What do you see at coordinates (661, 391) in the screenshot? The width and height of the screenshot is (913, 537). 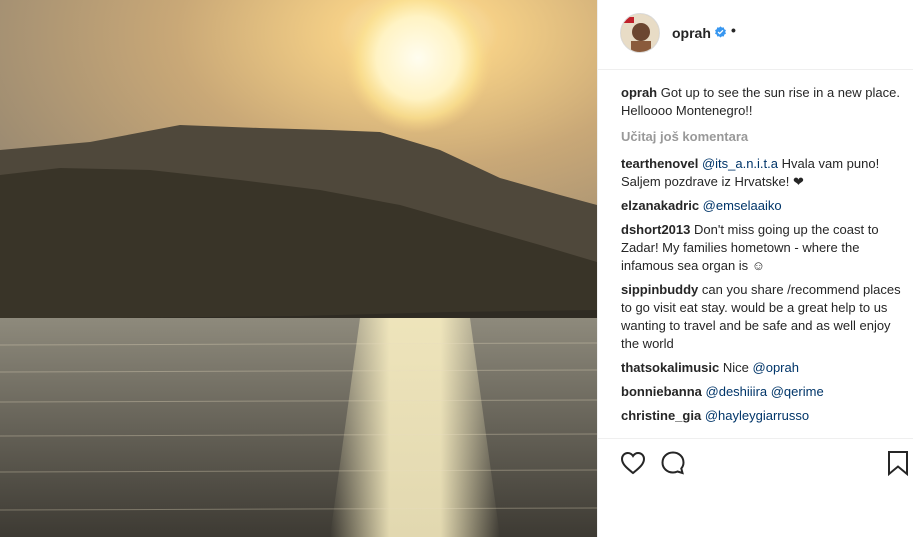 I see `comment-username: bonniebanna` at bounding box center [661, 391].